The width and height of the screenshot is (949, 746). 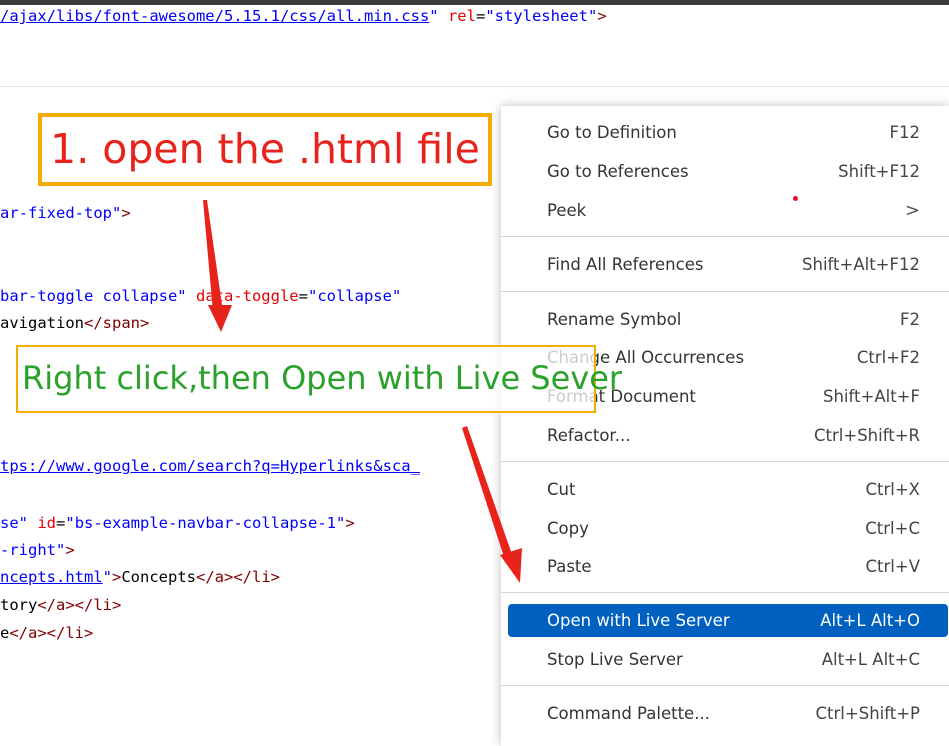 I want to click on menu-item-label: Go to References, so click(x=618, y=171).